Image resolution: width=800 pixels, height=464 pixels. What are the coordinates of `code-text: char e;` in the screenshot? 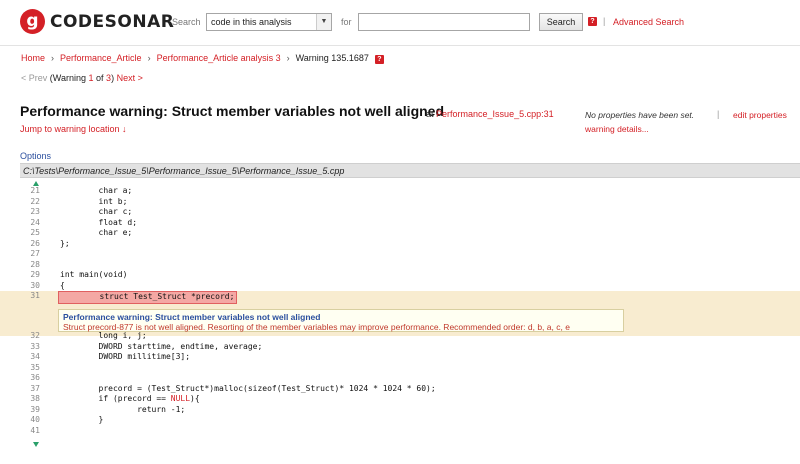 It's located at (96, 232).